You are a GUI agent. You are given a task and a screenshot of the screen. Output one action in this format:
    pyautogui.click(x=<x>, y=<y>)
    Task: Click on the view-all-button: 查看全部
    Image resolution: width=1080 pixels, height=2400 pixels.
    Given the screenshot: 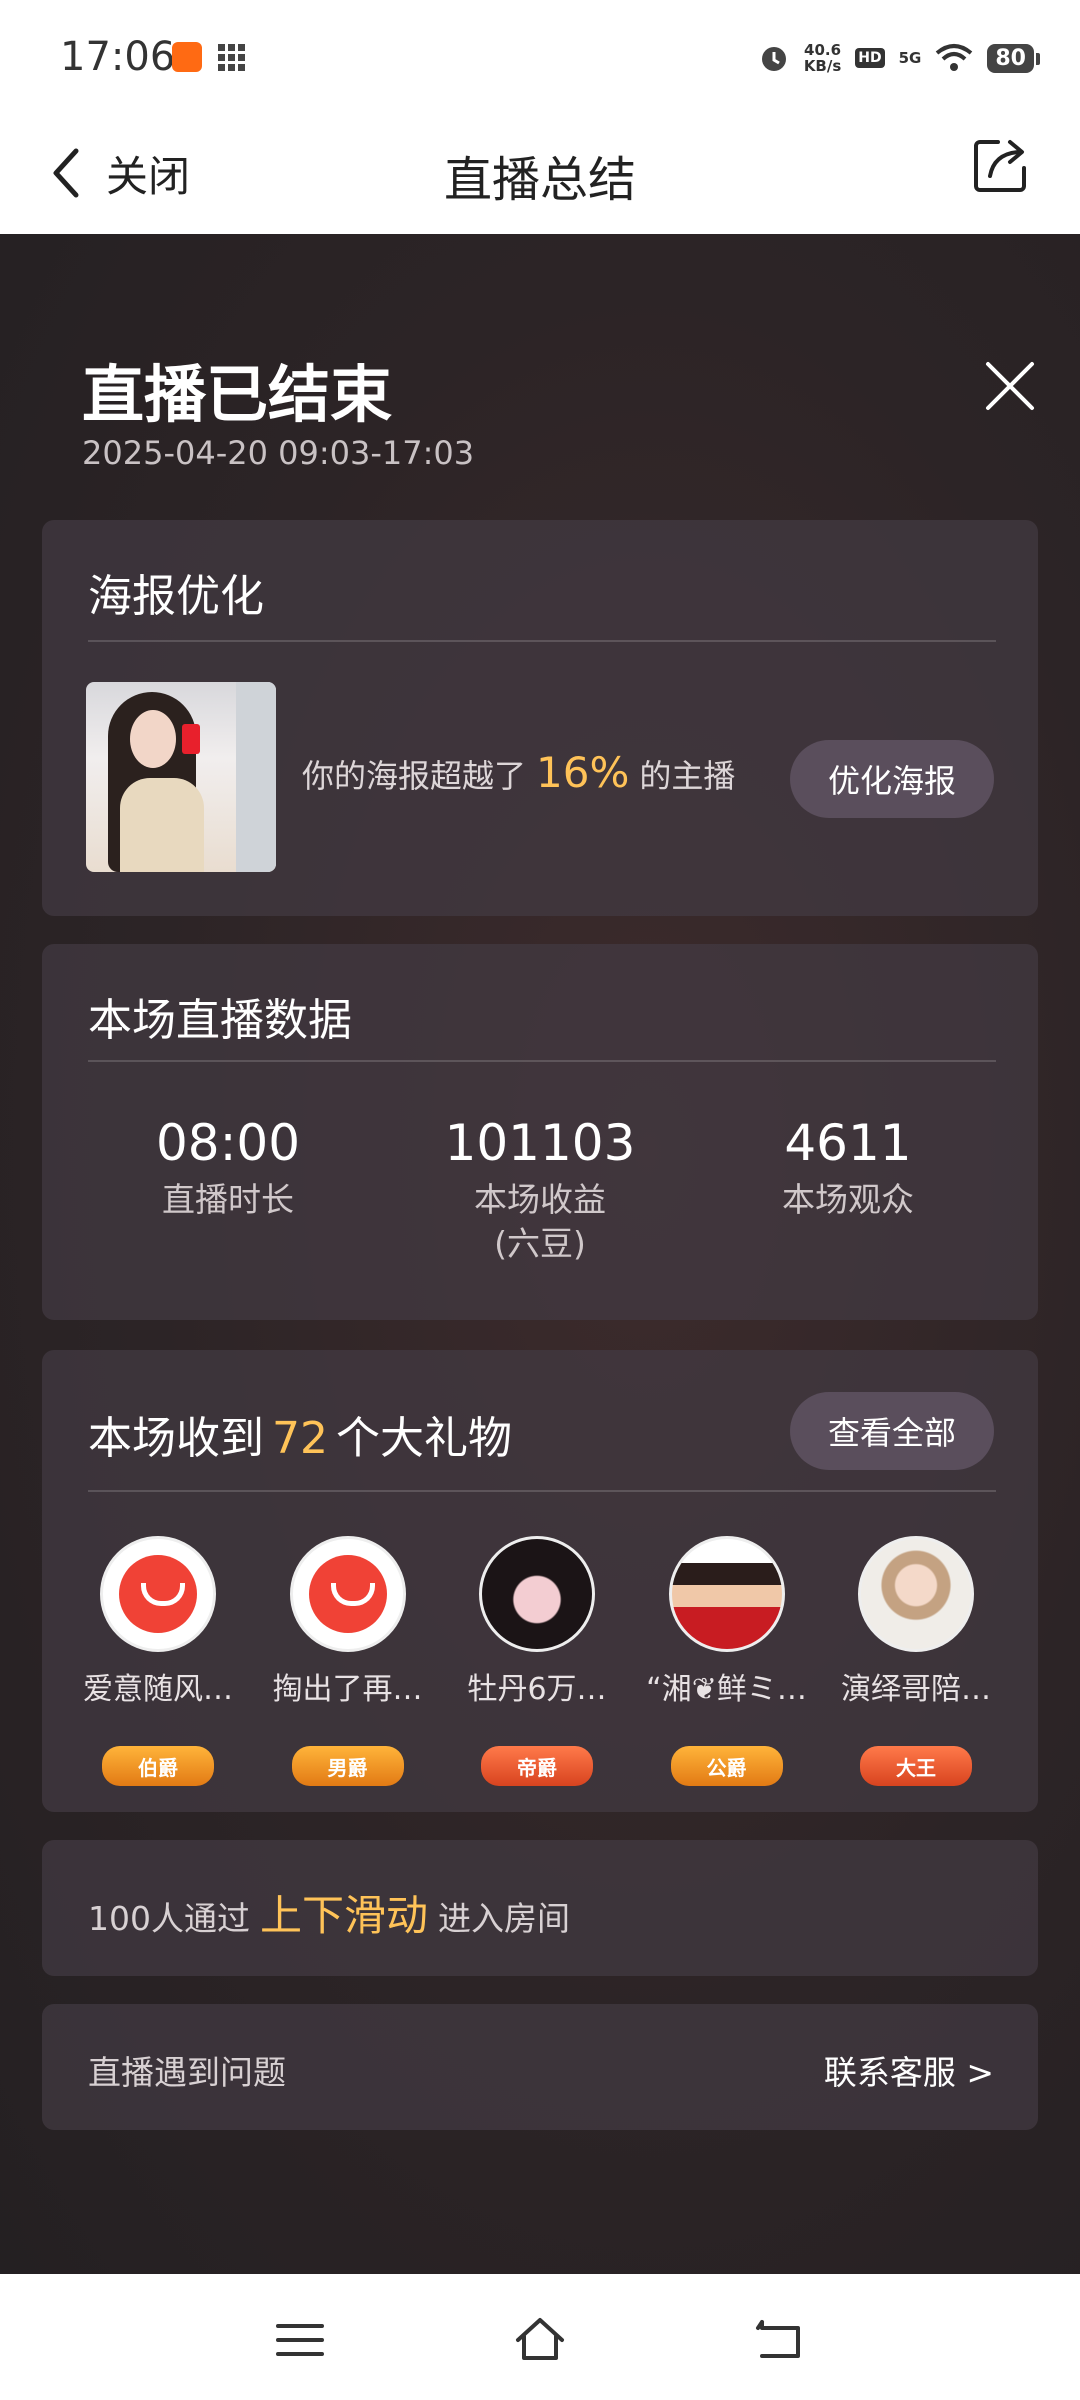 What is the action you would take?
    pyautogui.click(x=892, y=1431)
    